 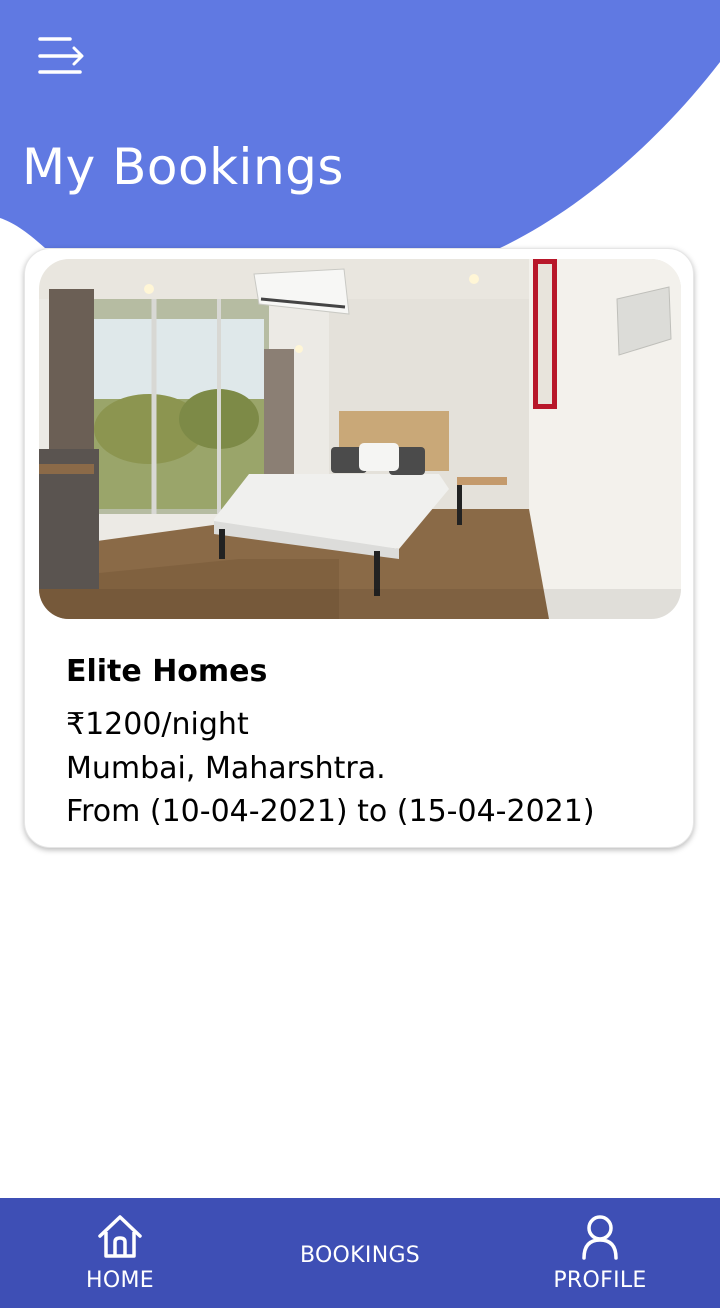 I want to click on location-text: Mumbai, Maharshtra., so click(x=226, y=768).